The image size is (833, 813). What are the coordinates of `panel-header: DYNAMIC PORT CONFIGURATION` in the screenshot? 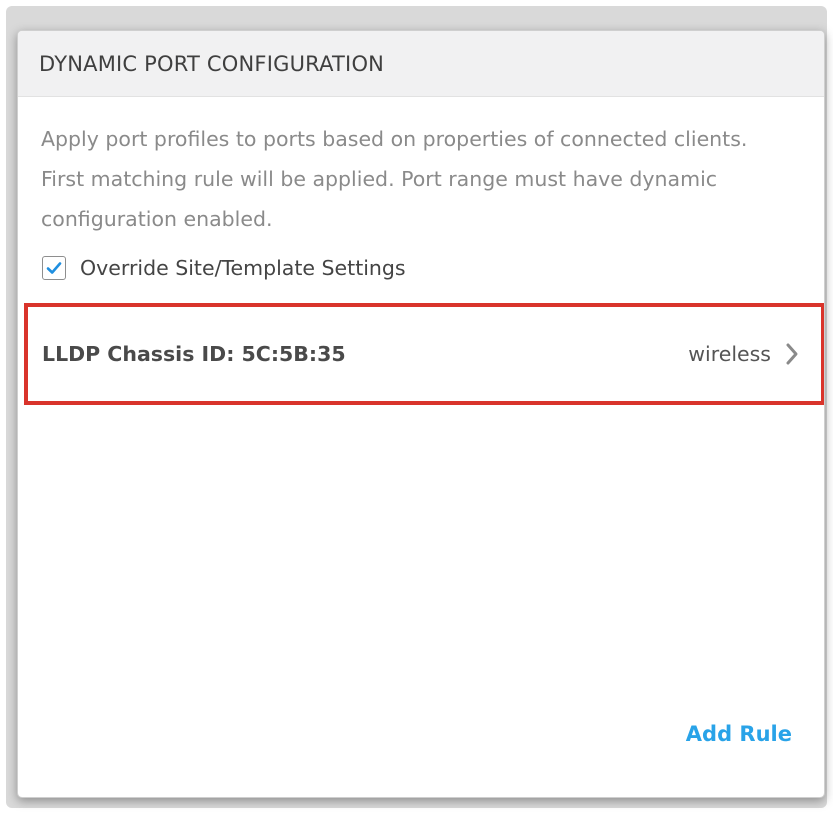 It's located at (421, 64).